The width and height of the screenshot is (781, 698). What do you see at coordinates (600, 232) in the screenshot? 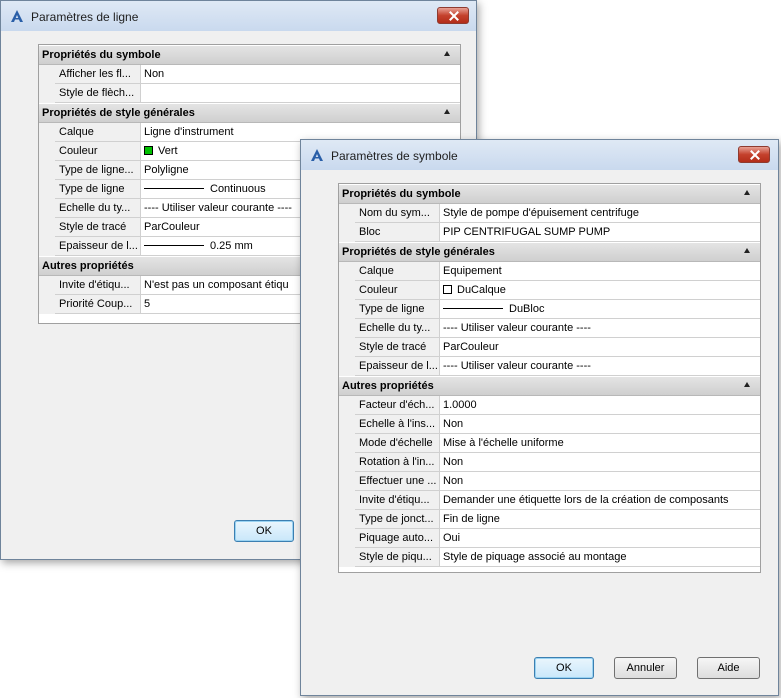
I see `property-value: PIP CENTRIFUGAL SUMP PUMP` at bounding box center [600, 232].